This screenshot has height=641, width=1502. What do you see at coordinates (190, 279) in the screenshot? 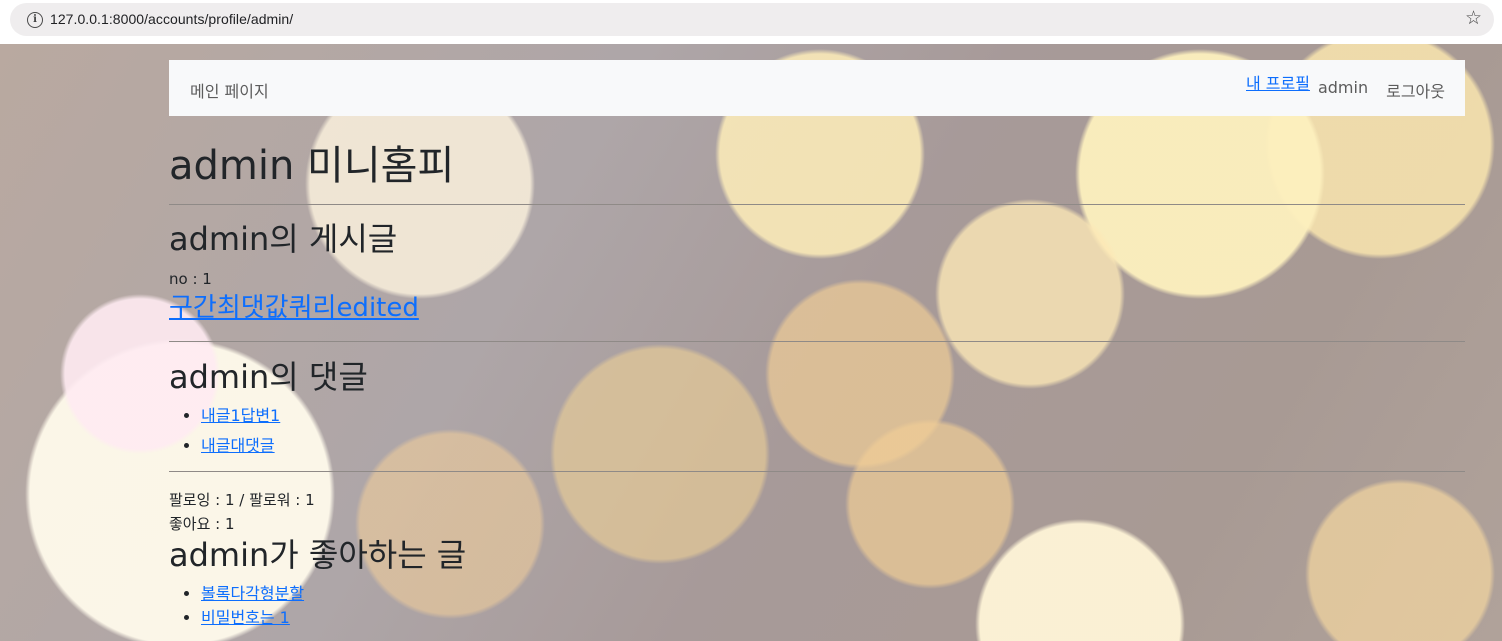
I see `post-number: no : 1` at bounding box center [190, 279].